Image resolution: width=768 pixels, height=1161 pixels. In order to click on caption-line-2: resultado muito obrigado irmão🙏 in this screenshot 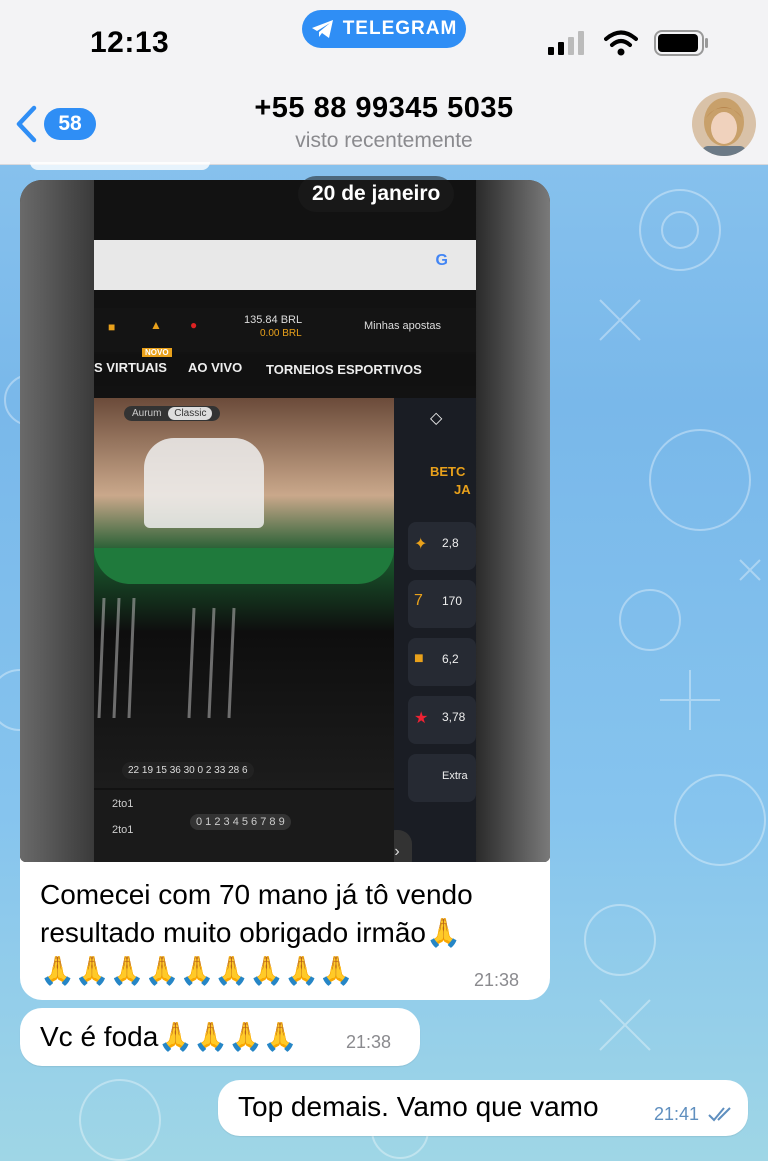, I will do `click(250, 932)`.